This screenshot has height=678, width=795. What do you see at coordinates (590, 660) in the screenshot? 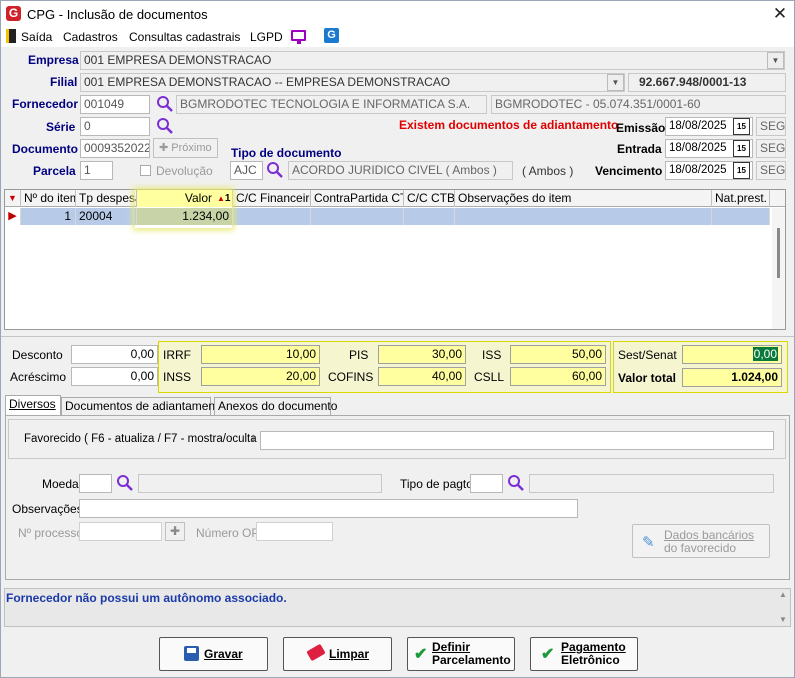
I see `pagamento-line2: Eletrônico` at bounding box center [590, 660].